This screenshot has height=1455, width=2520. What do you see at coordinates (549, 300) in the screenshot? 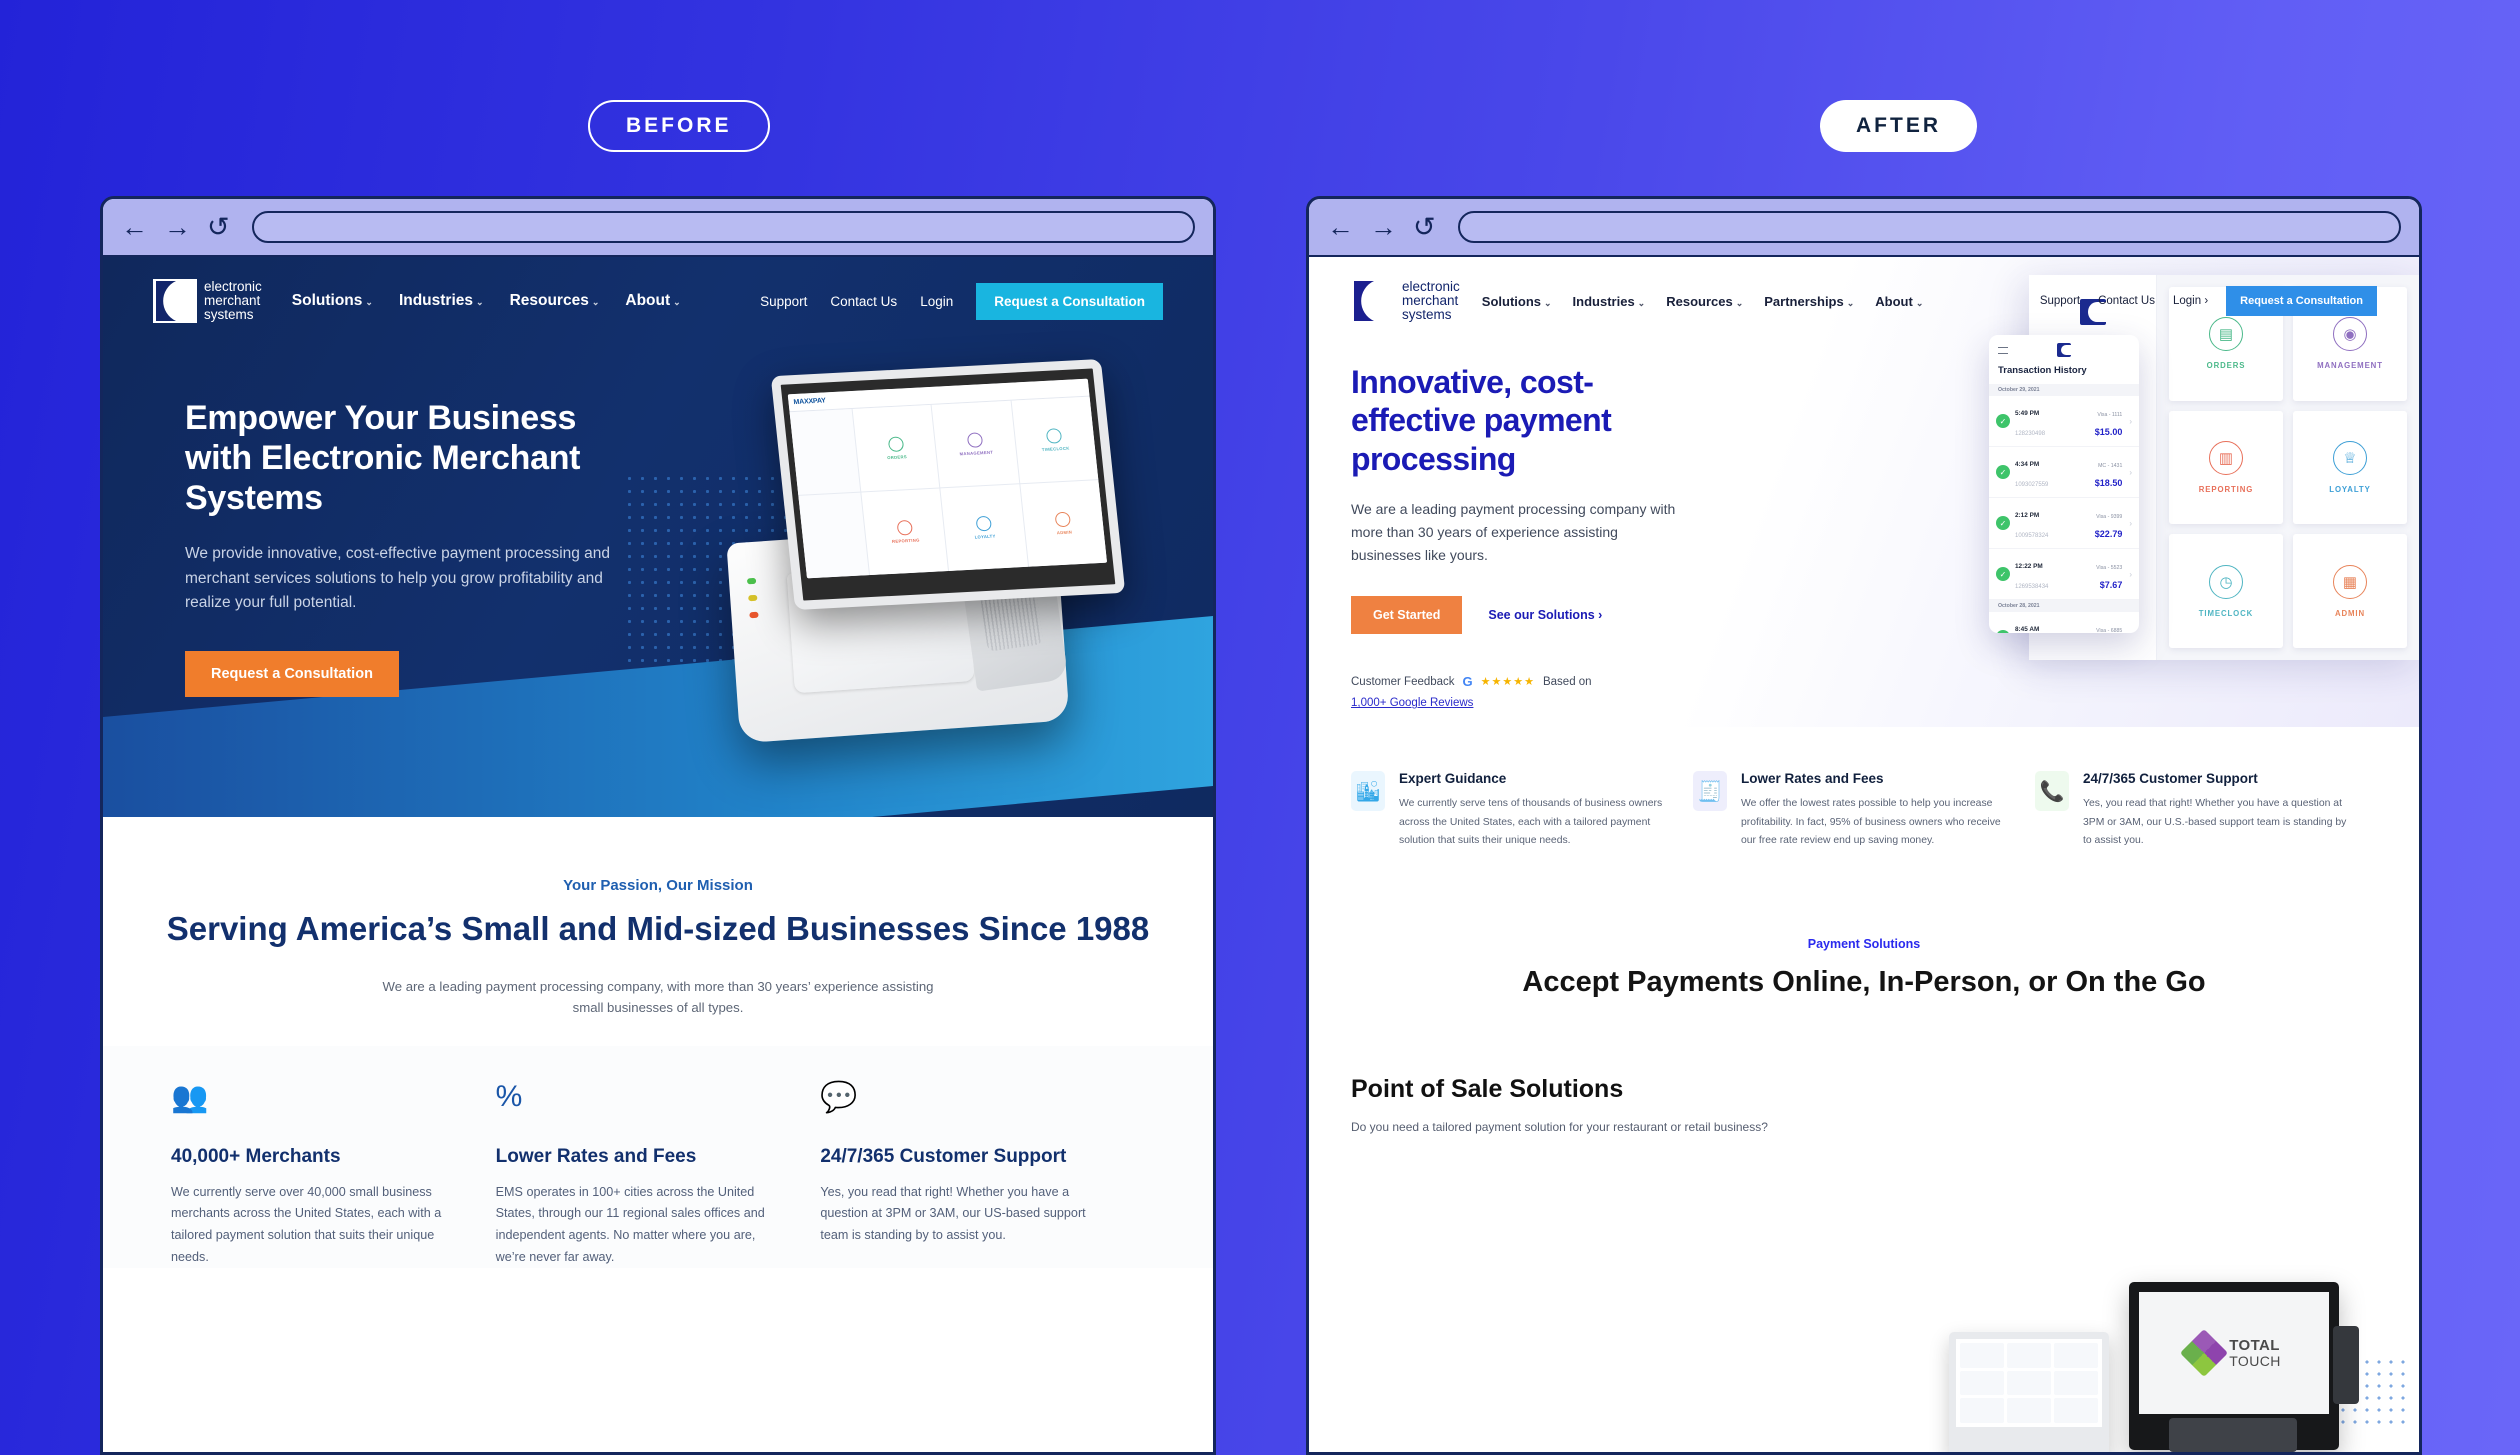
I see `nav-label: Resources` at bounding box center [549, 300].